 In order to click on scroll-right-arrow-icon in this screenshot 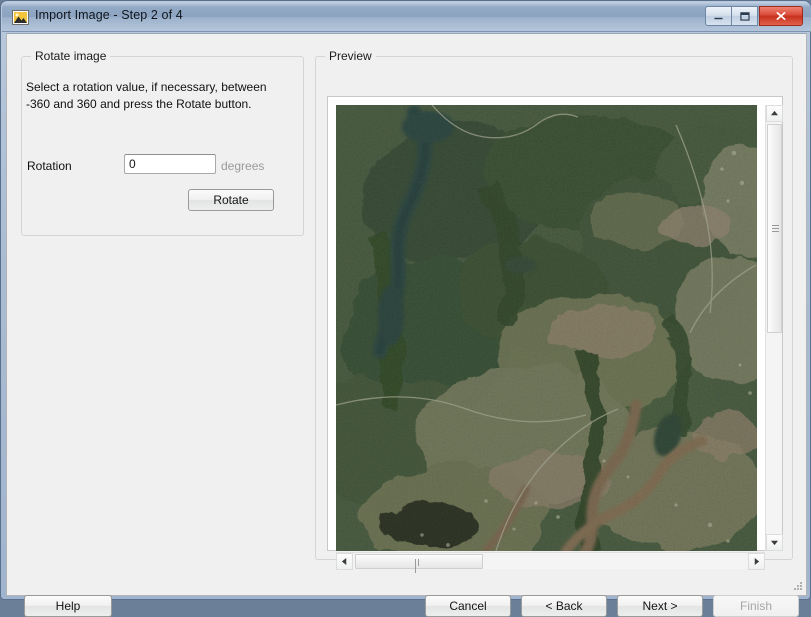, I will do `click(756, 561)`.